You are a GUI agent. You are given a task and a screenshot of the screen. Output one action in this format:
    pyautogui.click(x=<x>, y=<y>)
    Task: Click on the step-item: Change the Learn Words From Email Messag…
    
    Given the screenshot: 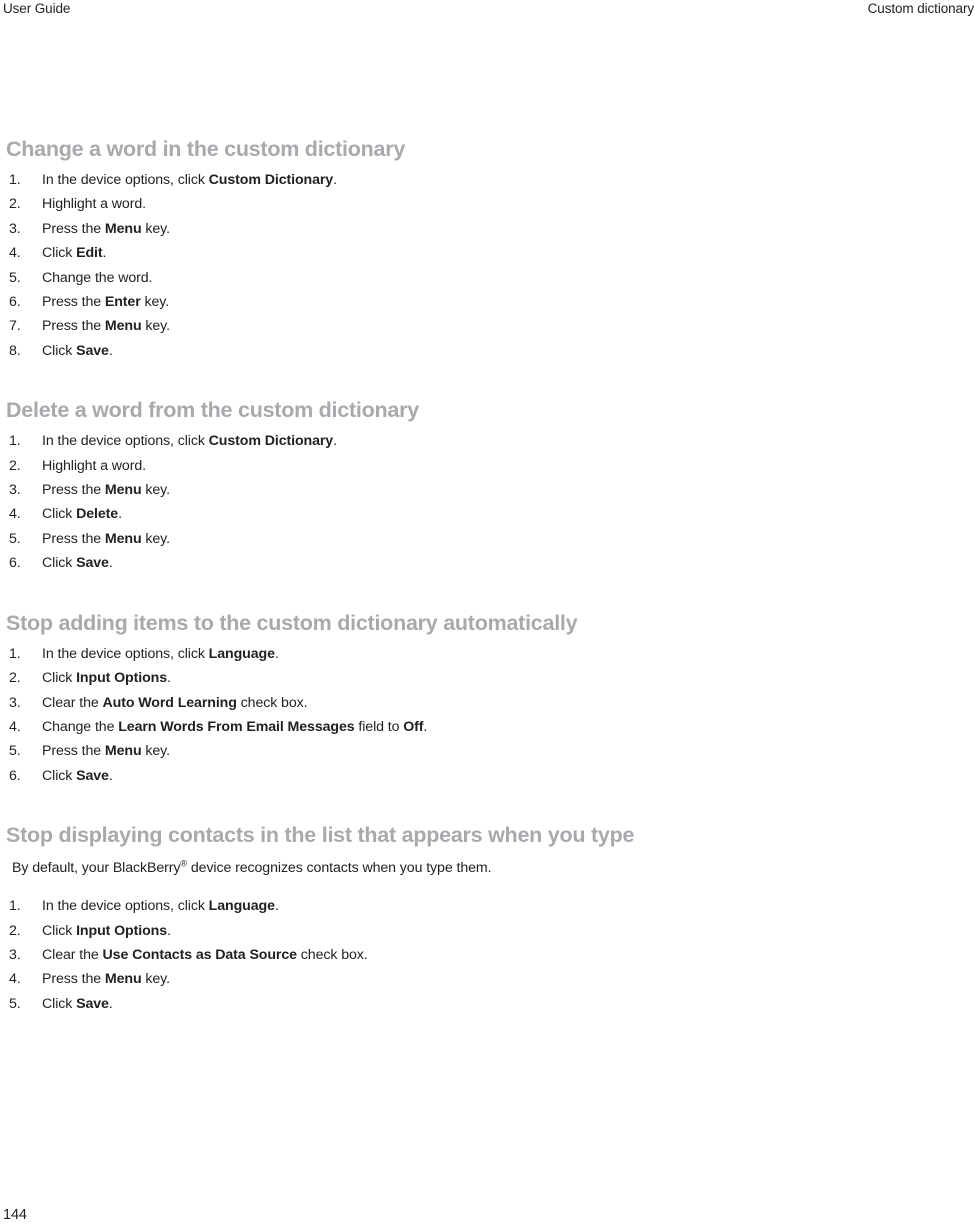 What is the action you would take?
    pyautogui.click(x=218, y=727)
    